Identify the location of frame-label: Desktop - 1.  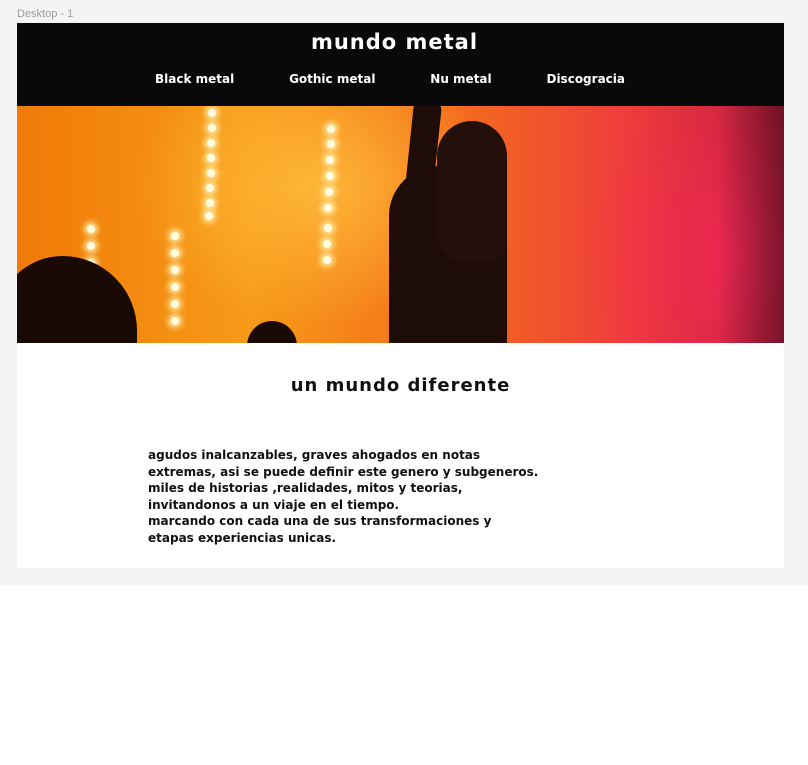
(45, 14).